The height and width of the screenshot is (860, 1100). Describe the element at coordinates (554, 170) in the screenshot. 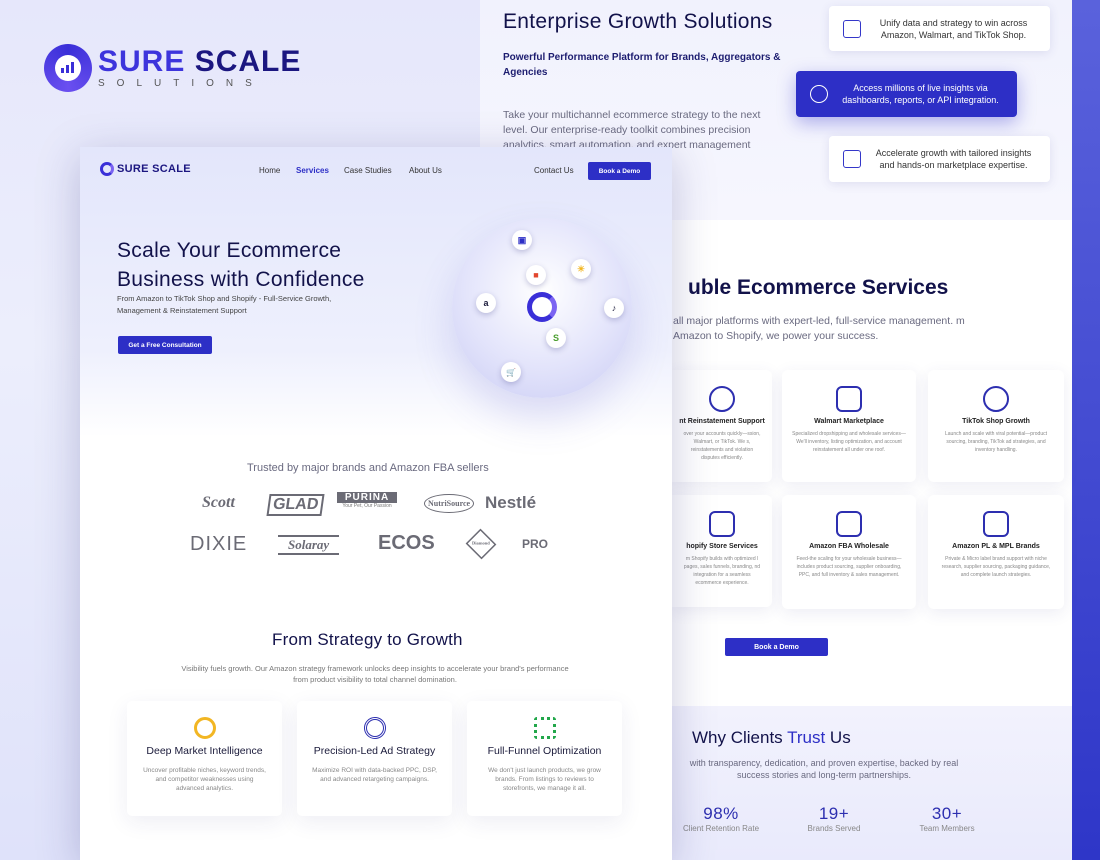

I see `nav-contact-us: Contact Us` at that location.